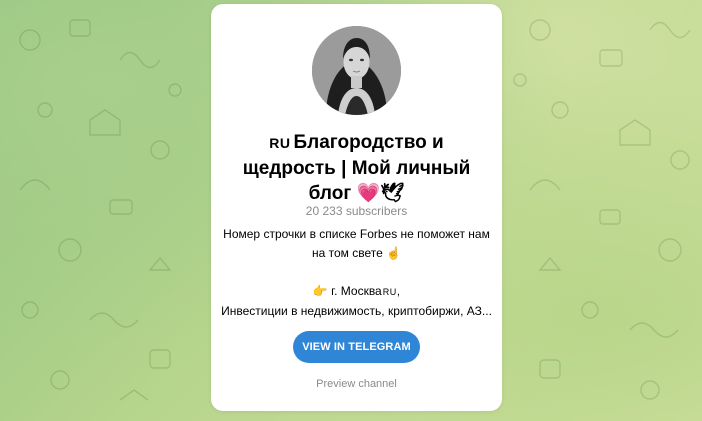 The image size is (702, 421). I want to click on description-line: на том свете ☝, so click(356, 253).